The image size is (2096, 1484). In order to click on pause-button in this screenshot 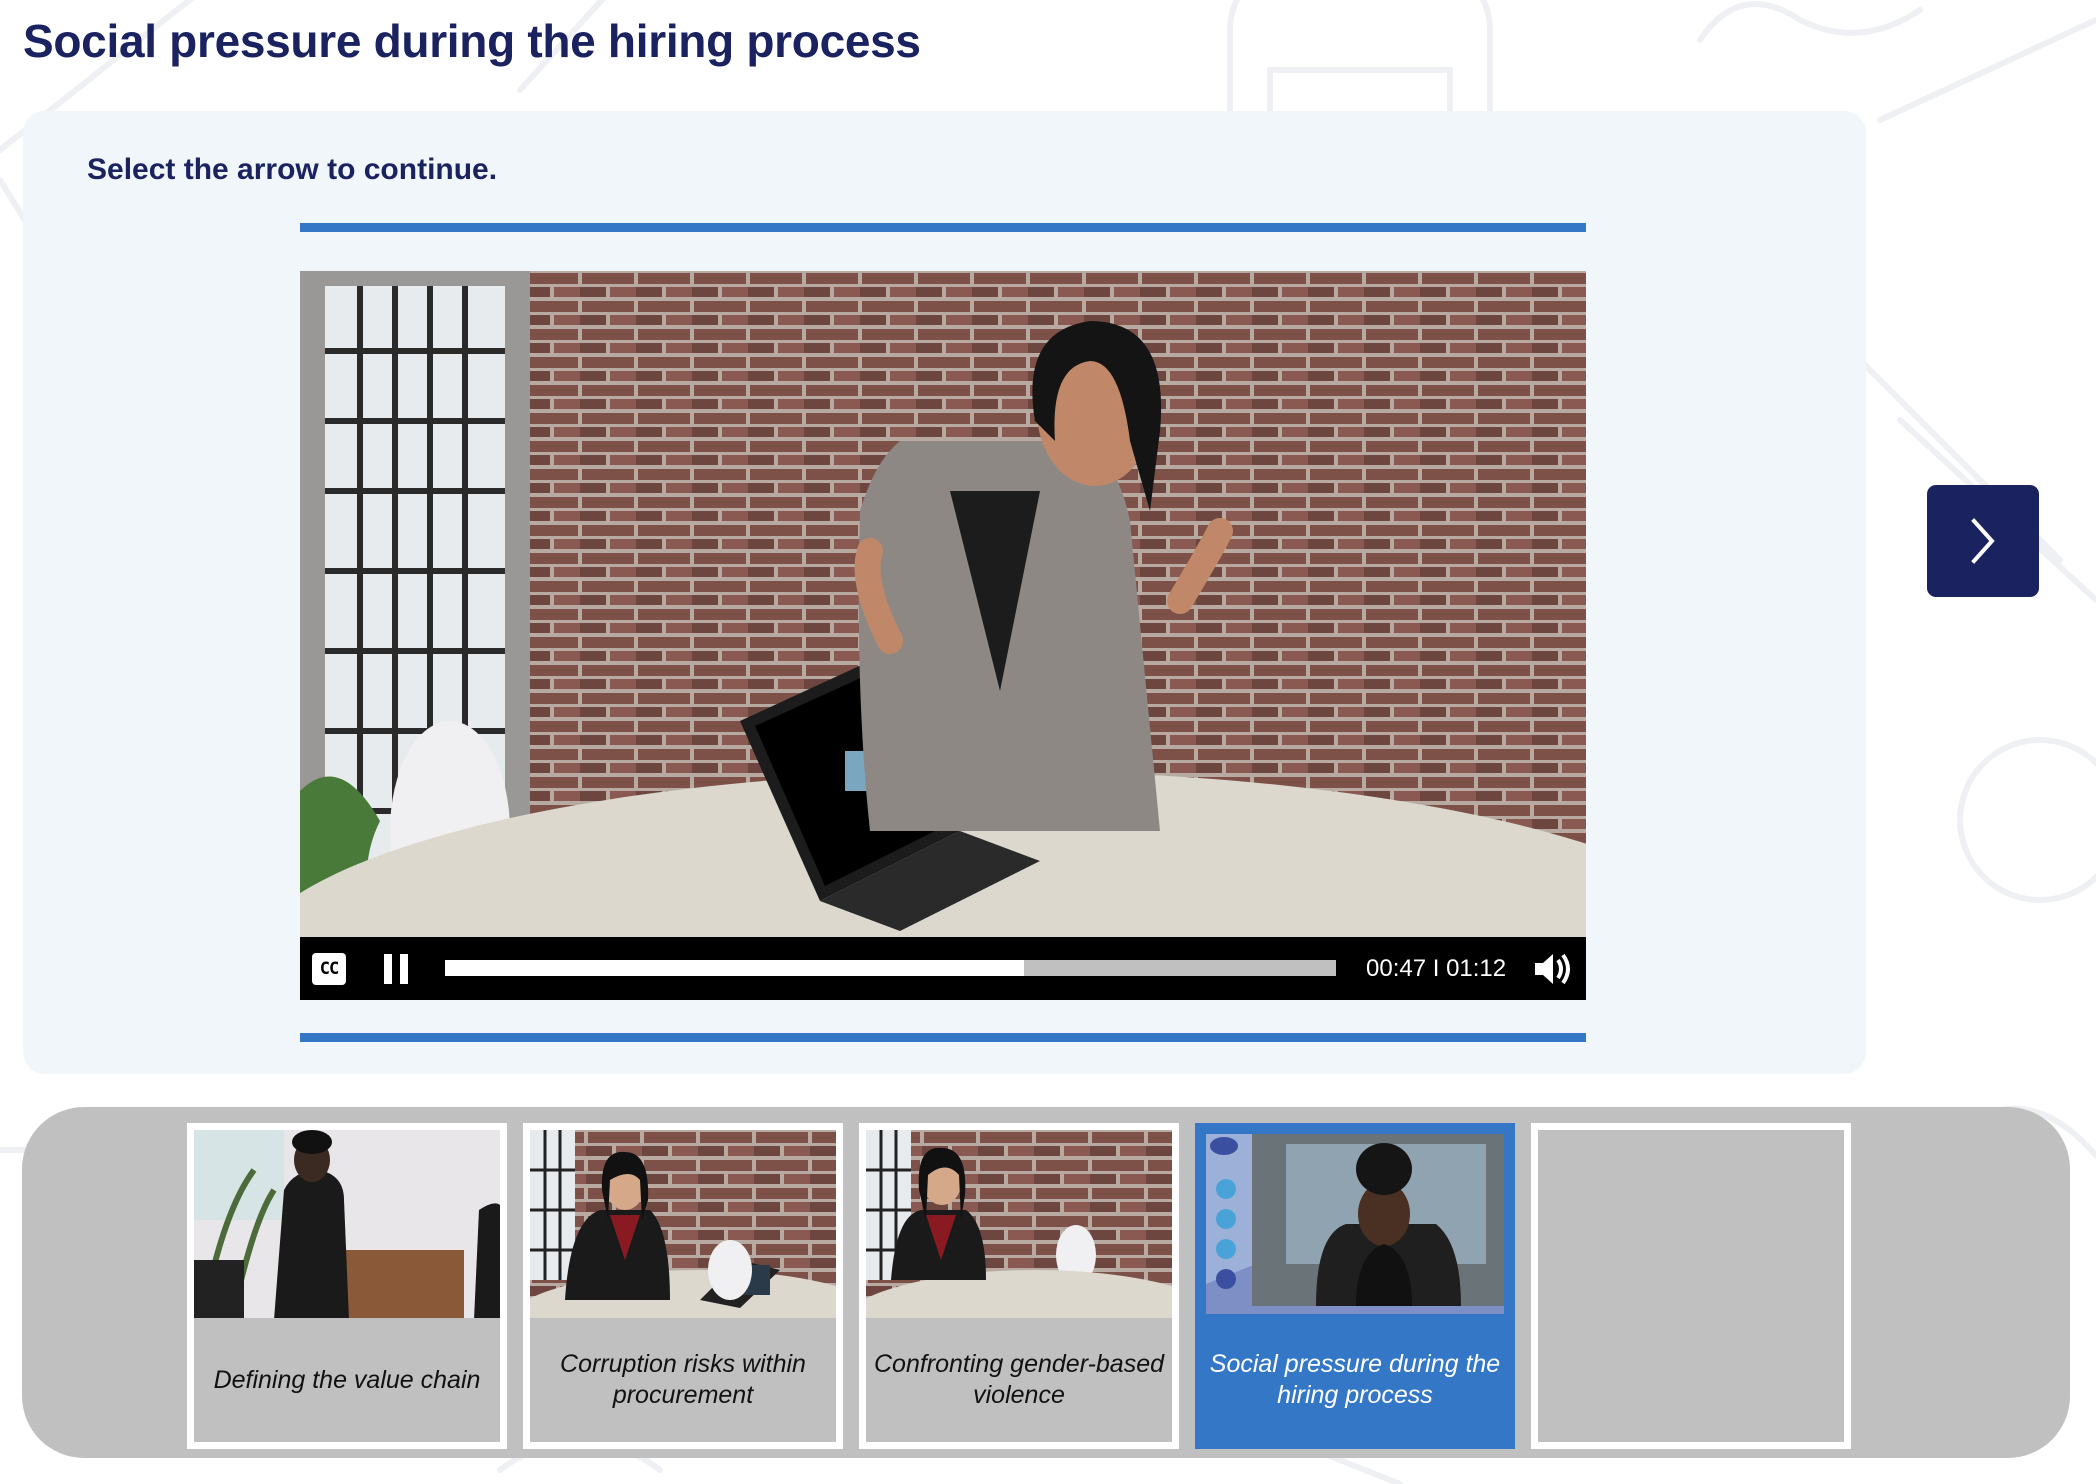, I will do `click(396, 969)`.